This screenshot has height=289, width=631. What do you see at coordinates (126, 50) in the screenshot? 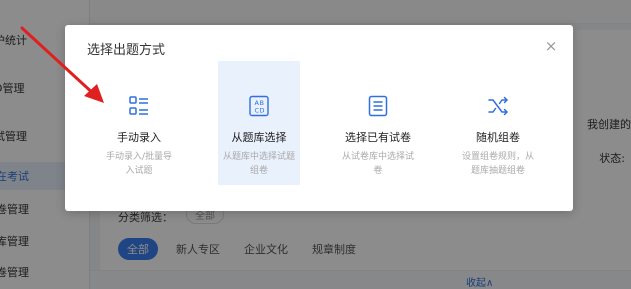
I see `dialog-title: 选择出题方式` at bounding box center [126, 50].